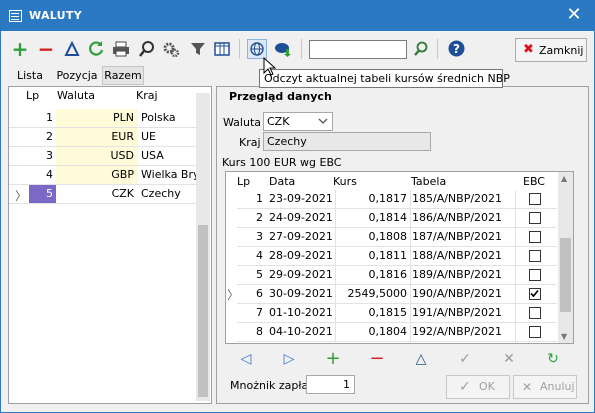  What do you see at coordinates (457, 236) in the screenshot?
I see `rate-table: 187/A/NBP/2021` at bounding box center [457, 236].